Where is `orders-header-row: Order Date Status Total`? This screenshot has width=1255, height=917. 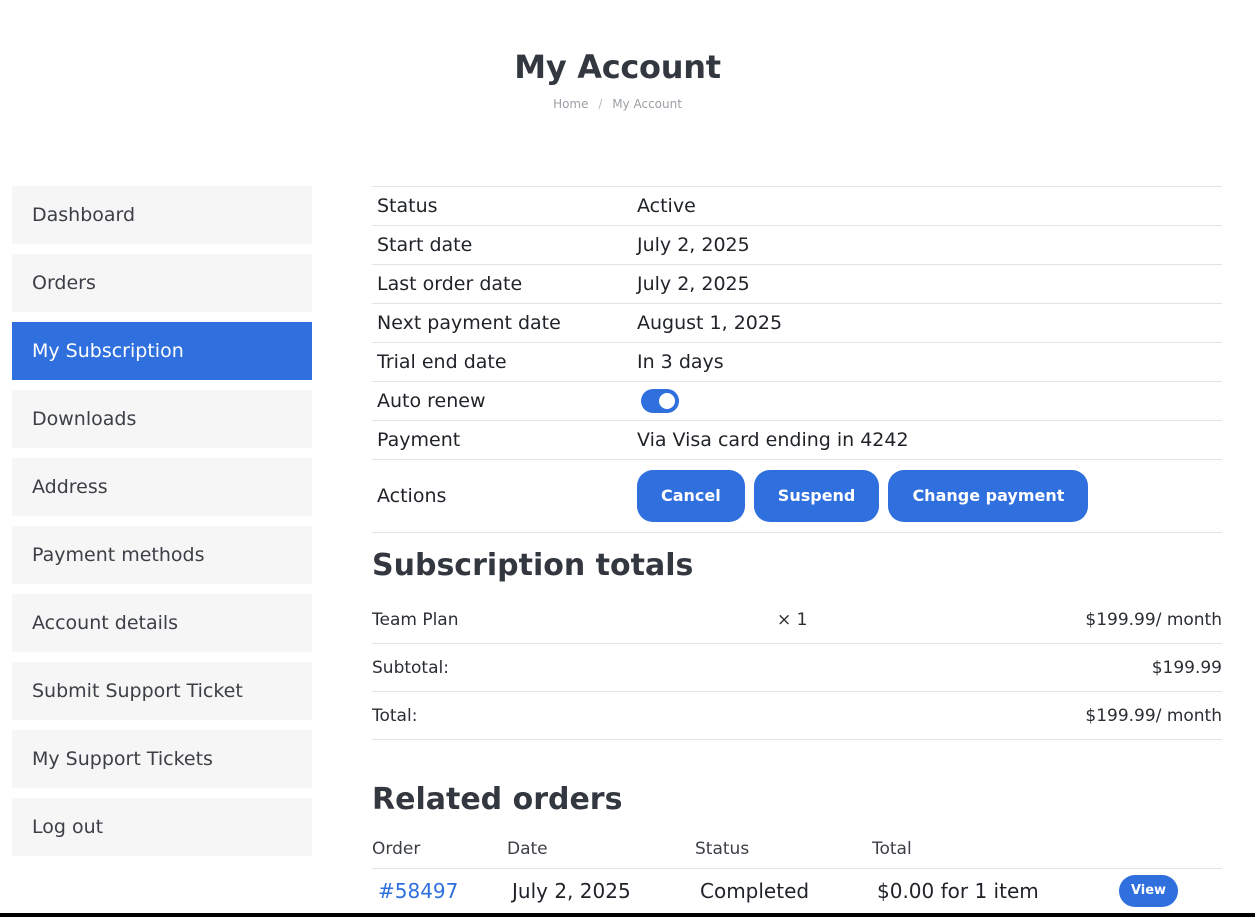 orders-header-row: Order Date Status Total is located at coordinates (797, 849).